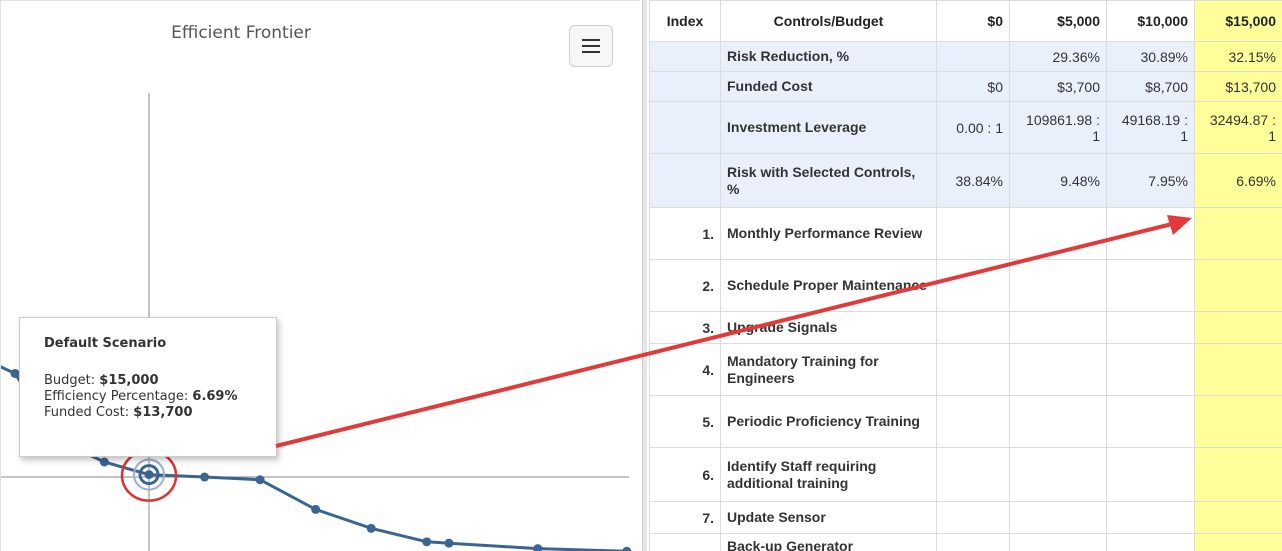 This screenshot has width=1282, height=551. What do you see at coordinates (215, 396) in the screenshot?
I see `tooltip-efficiency-value: 6.69%` at bounding box center [215, 396].